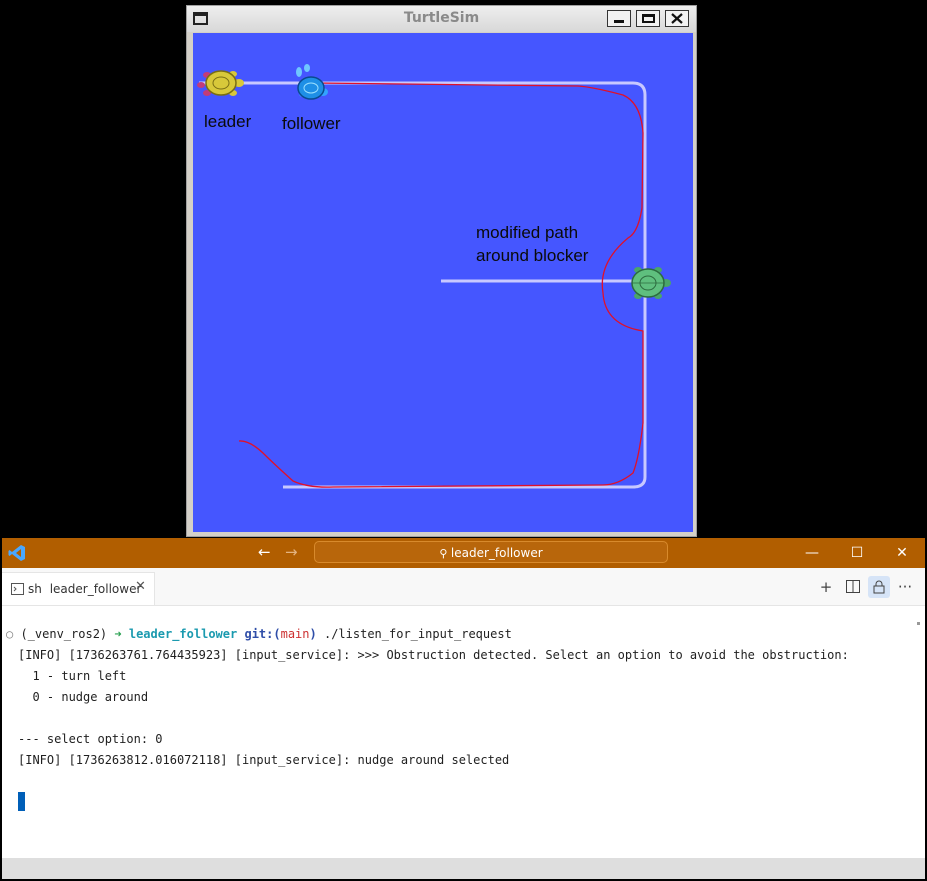  What do you see at coordinates (17, 589) in the screenshot?
I see `terminal-icon` at bounding box center [17, 589].